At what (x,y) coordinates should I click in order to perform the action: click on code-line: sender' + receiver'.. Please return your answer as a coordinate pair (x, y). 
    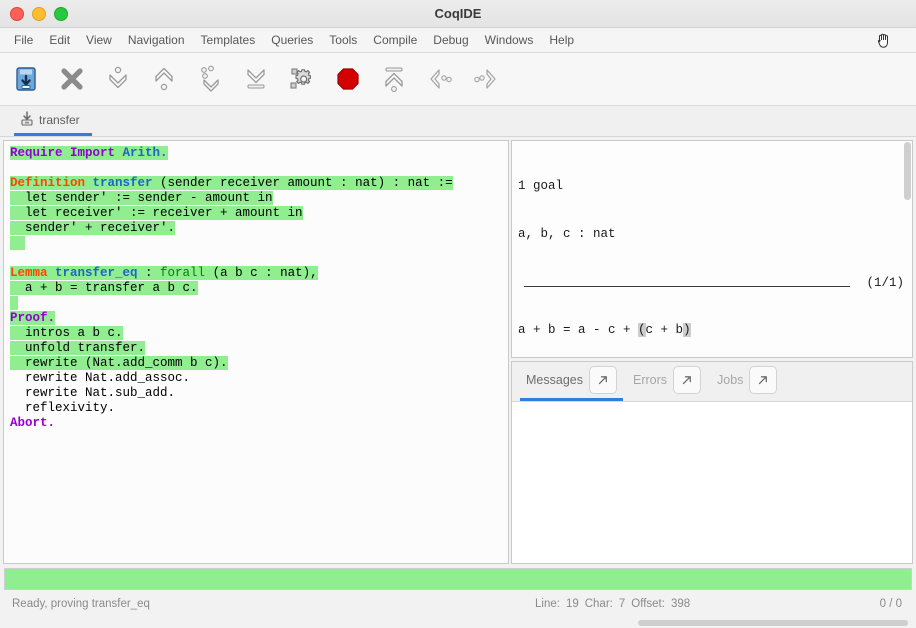
    Looking at the image, I should click on (259, 228).